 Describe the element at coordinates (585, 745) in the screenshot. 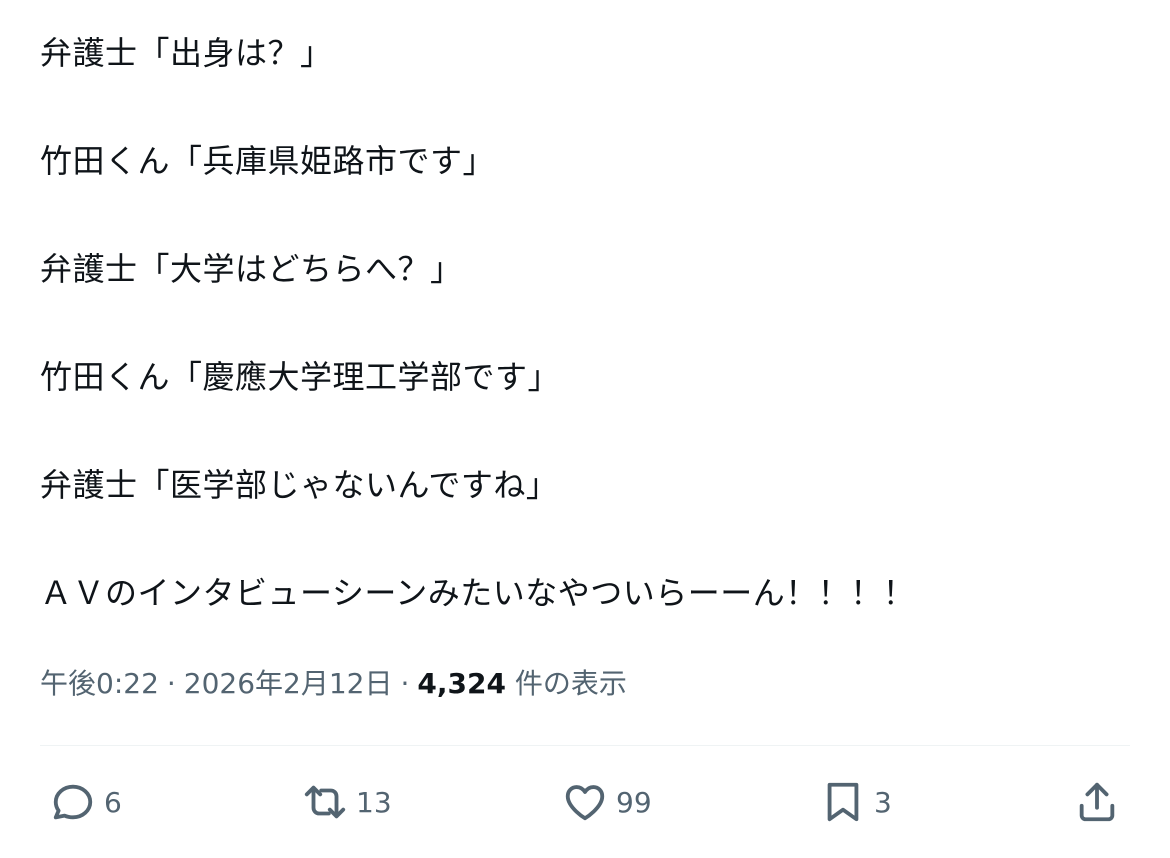

I see `divider` at that location.